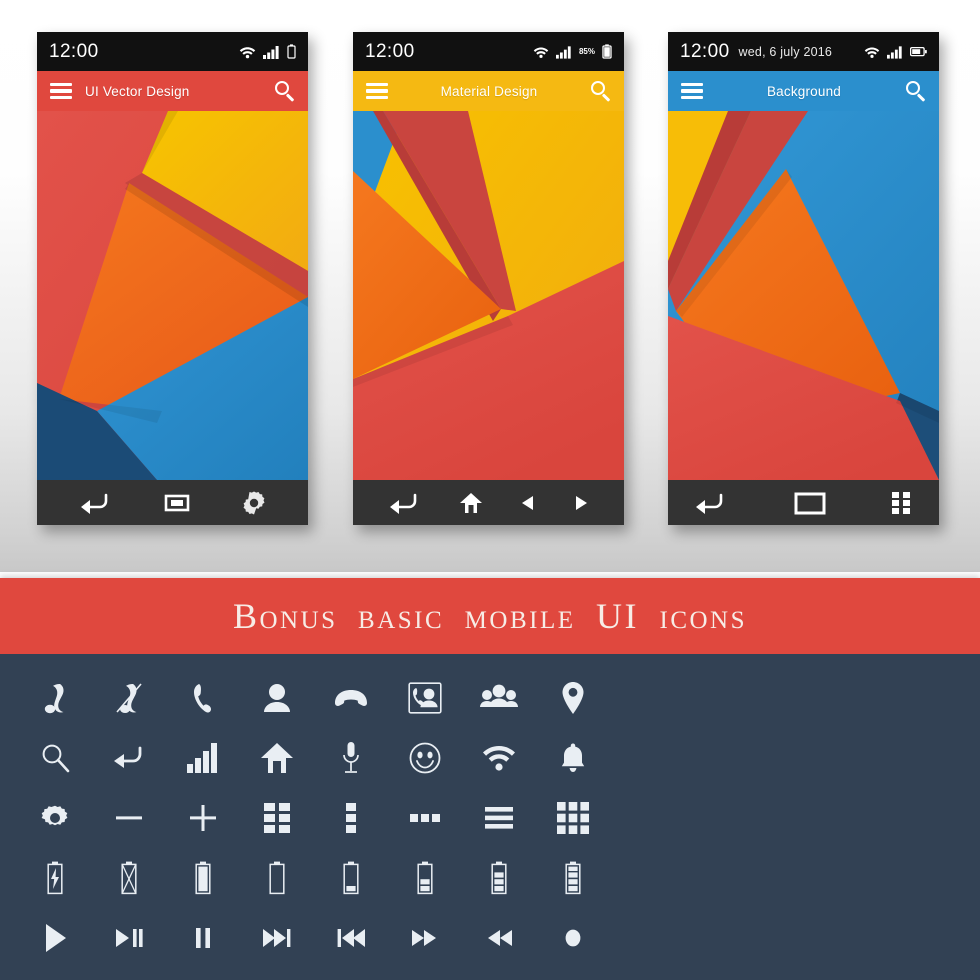 This screenshot has width=980, height=980. What do you see at coordinates (203, 758) in the screenshot?
I see `signal-bars-icon` at bounding box center [203, 758].